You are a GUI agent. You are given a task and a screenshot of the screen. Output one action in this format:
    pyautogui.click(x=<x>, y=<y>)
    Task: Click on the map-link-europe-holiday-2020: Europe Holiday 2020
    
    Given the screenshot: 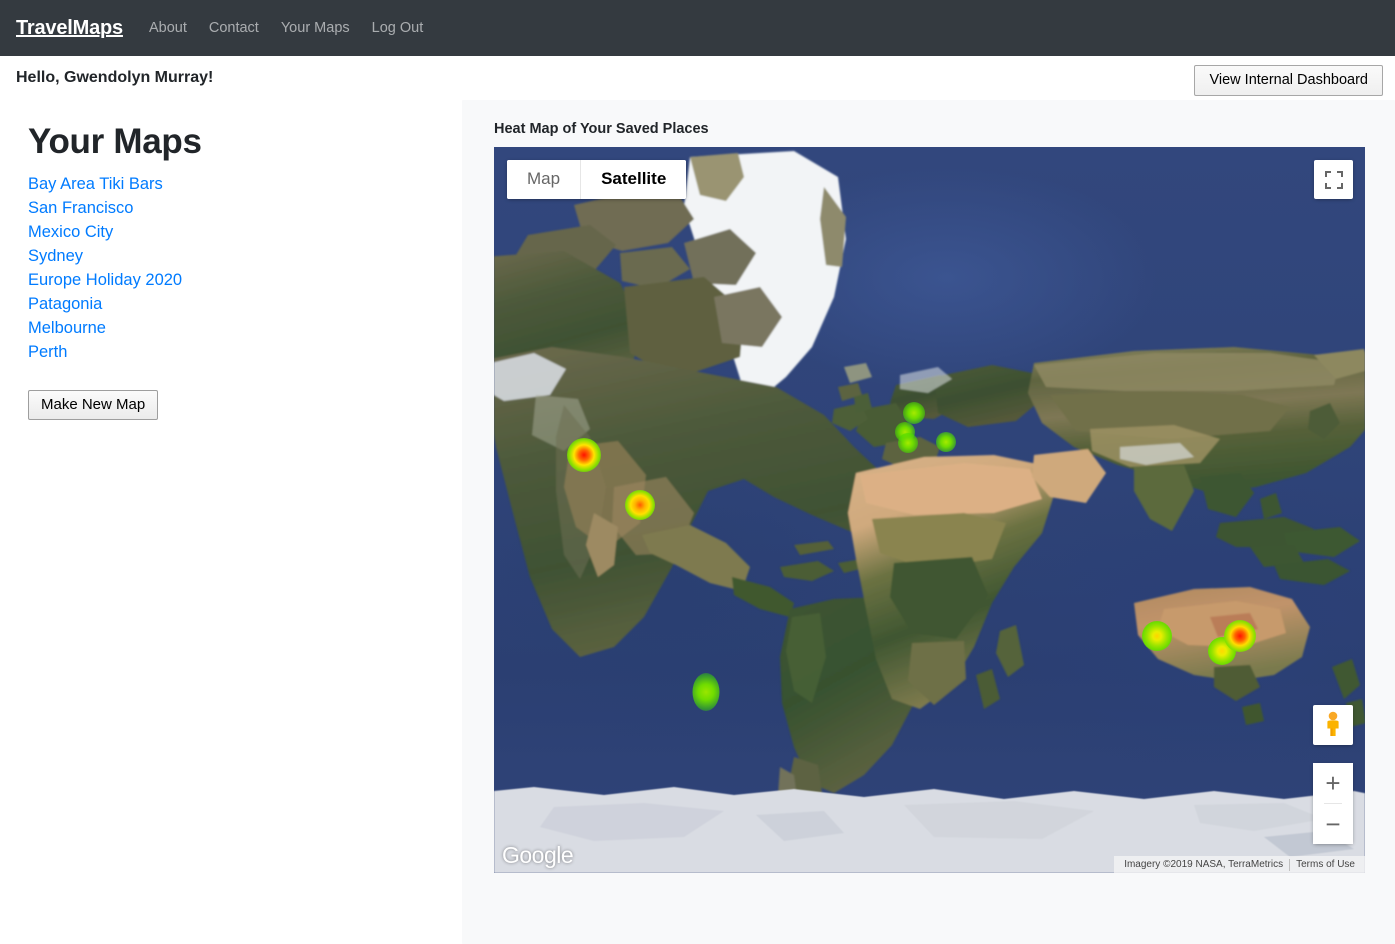 What is the action you would take?
    pyautogui.click(x=105, y=280)
    